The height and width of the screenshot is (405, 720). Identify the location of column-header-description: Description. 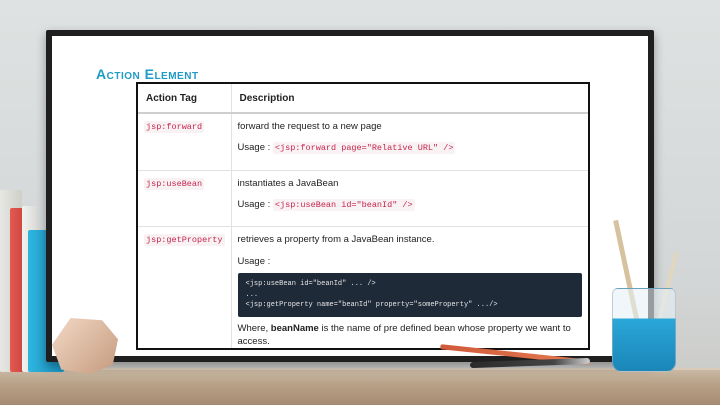
(409, 99).